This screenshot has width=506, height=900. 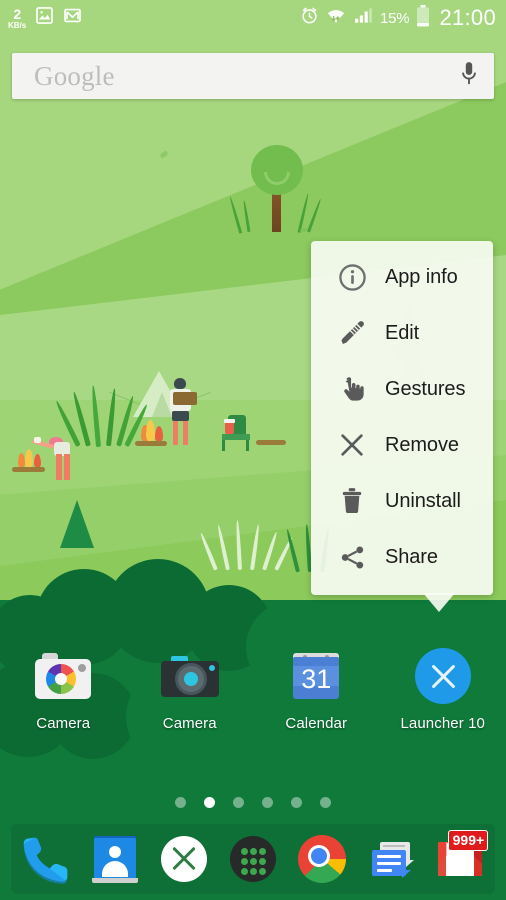 I want to click on pointing-hand-icon, so click(x=352, y=389).